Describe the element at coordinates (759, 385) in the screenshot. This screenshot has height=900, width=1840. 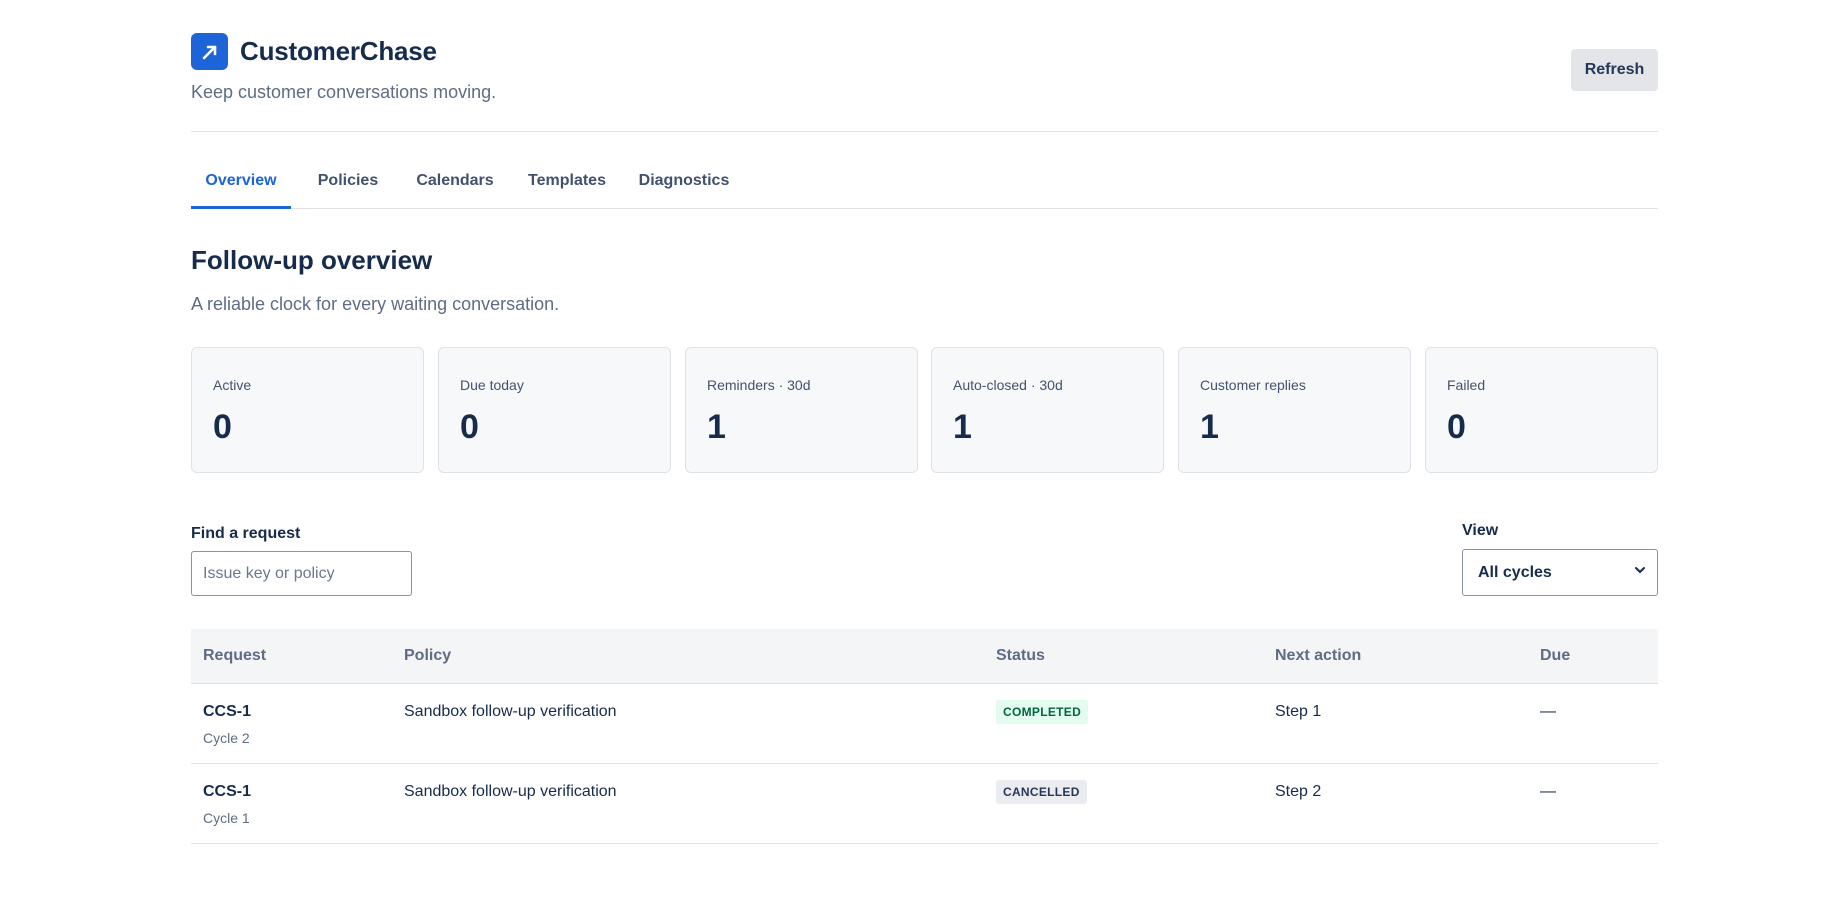
I see `stat-label: Reminders · 30d` at that location.